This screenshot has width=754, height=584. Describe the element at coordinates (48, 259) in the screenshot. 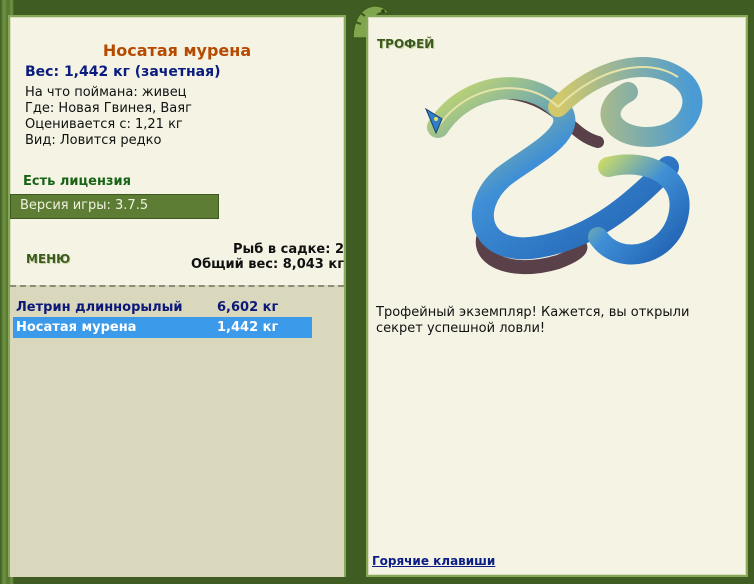

I see `menu-button: МЕНЮ` at that location.